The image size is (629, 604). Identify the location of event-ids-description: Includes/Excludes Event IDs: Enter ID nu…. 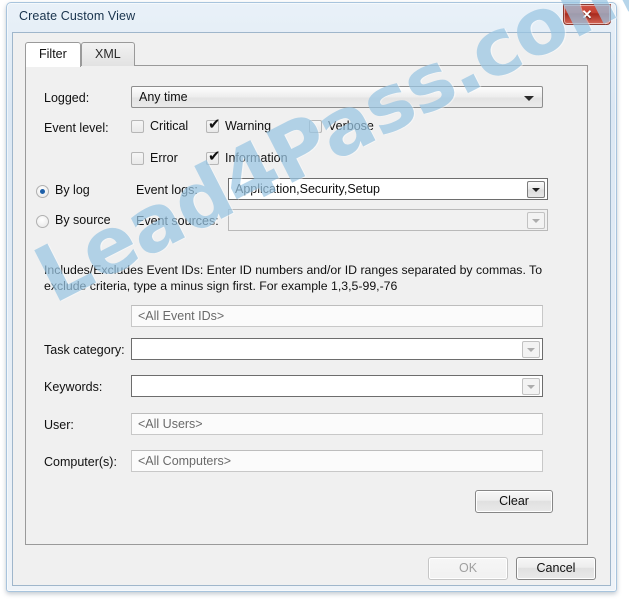
(293, 278).